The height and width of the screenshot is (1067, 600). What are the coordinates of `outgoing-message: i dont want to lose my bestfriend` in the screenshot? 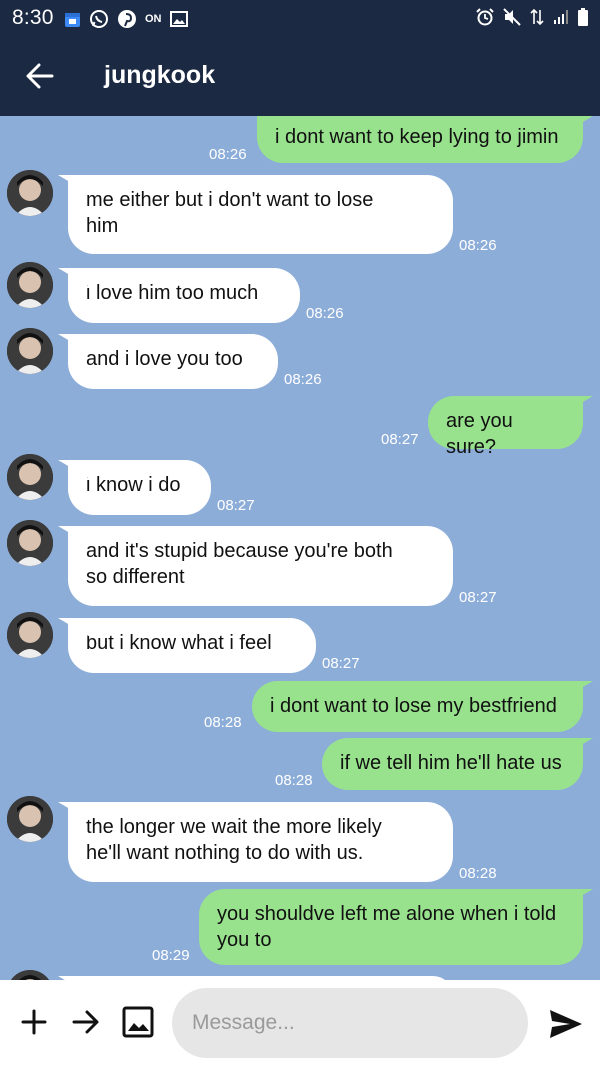 It's located at (417, 706).